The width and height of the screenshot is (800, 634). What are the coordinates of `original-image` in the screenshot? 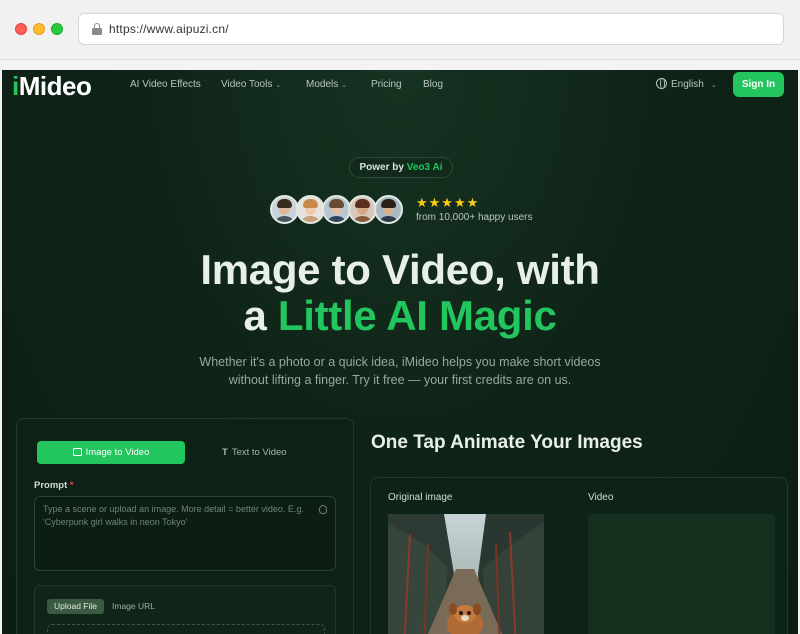 It's located at (466, 574).